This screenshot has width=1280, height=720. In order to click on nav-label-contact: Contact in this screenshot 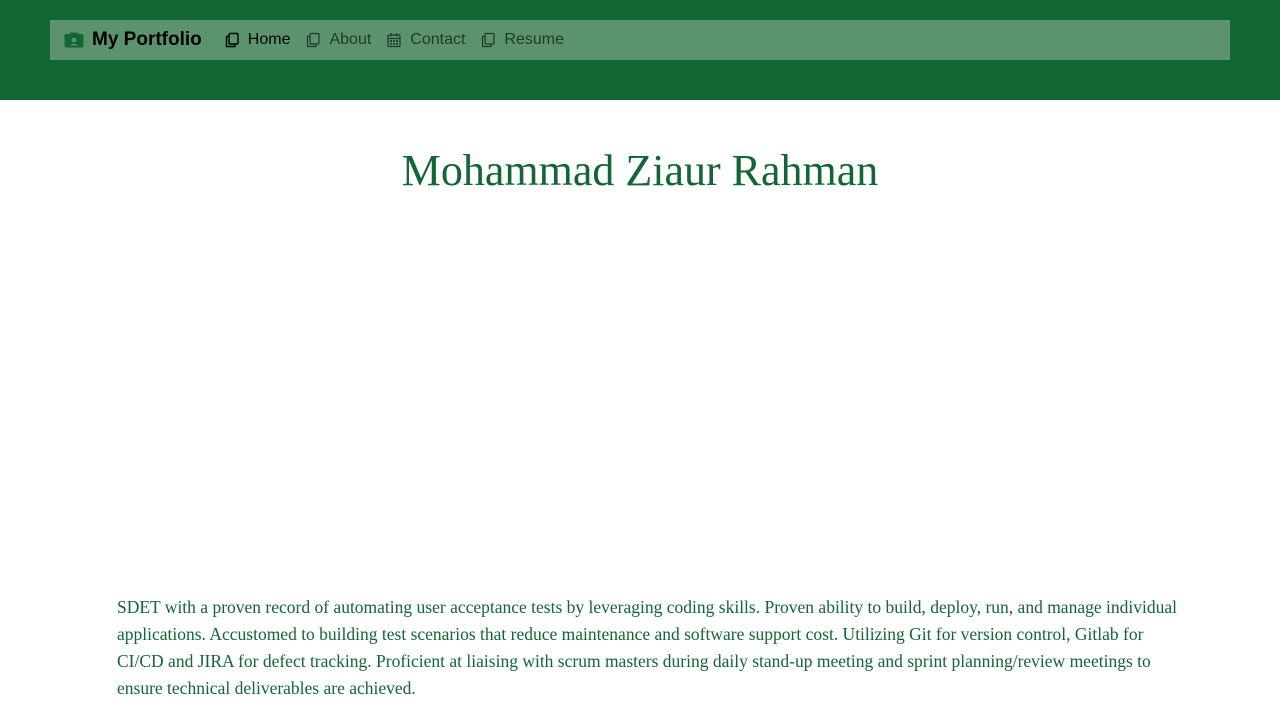, I will do `click(438, 39)`.